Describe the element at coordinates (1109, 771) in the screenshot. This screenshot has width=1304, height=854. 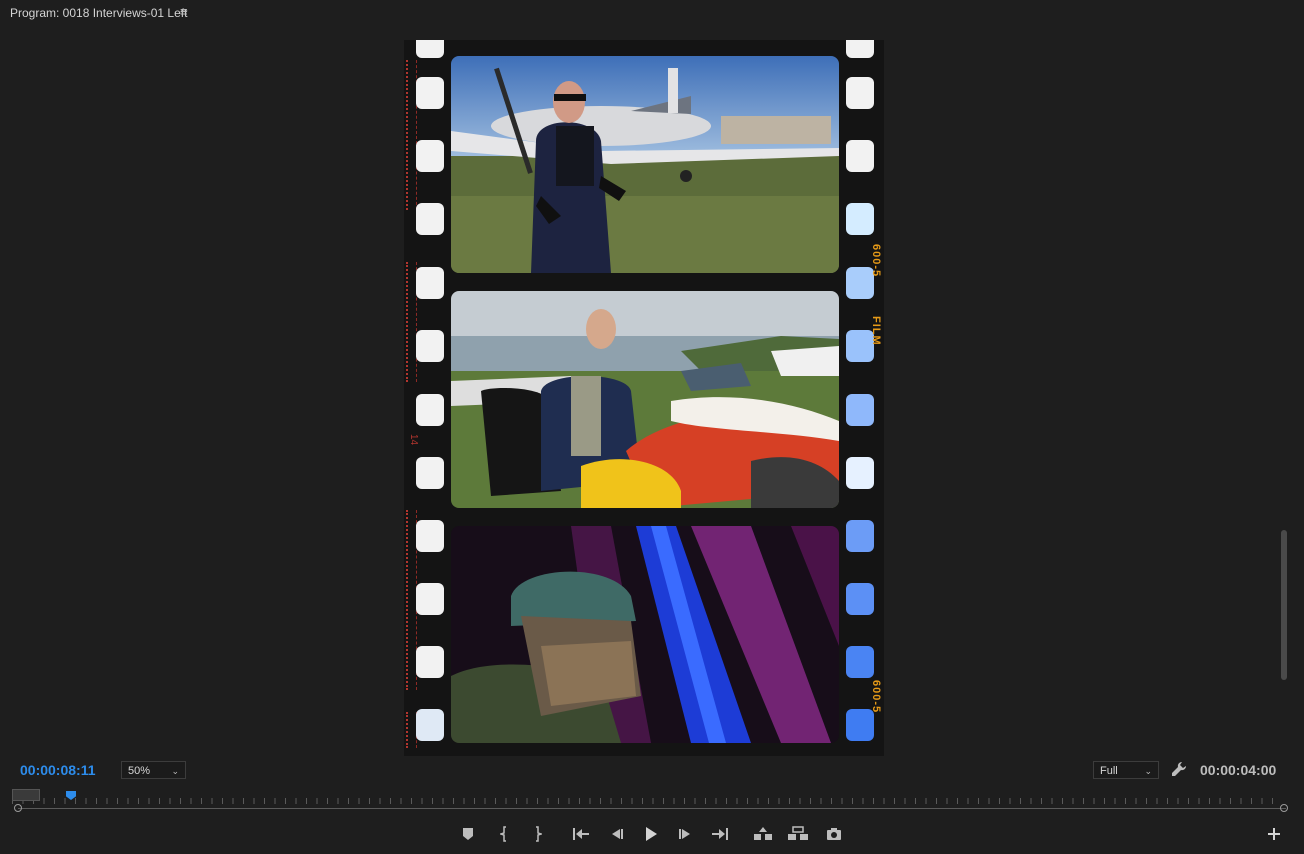
I see `playback-resolution-value: Full` at that location.